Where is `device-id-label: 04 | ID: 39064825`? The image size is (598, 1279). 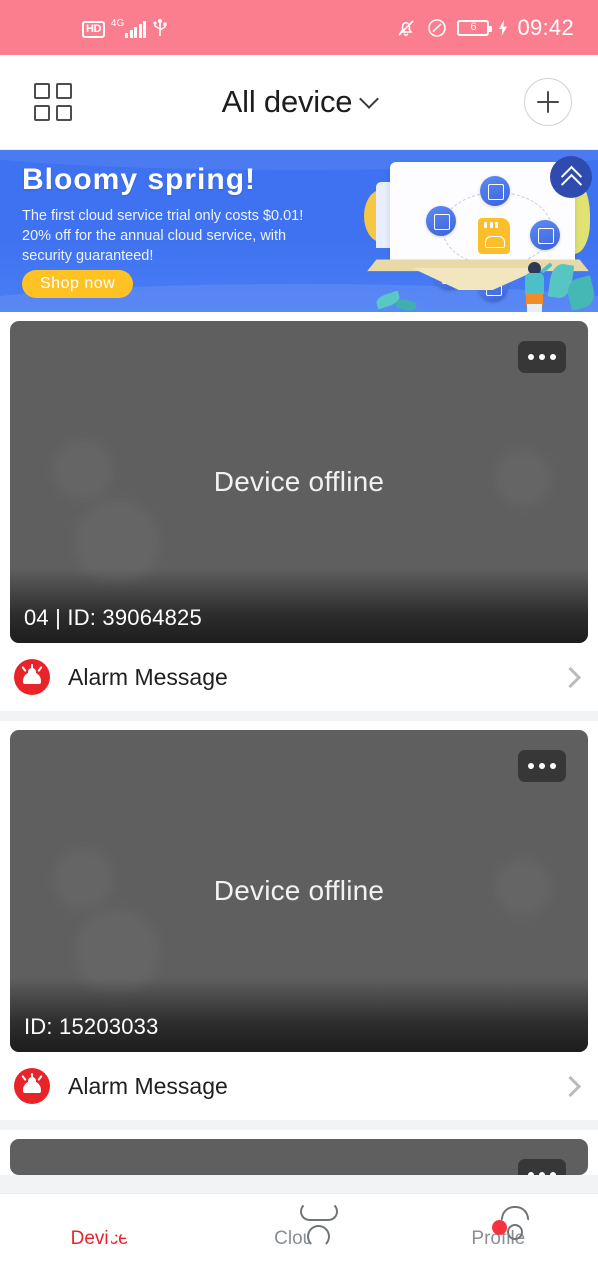
device-id-label: 04 | ID: 39064825 is located at coordinates (113, 617).